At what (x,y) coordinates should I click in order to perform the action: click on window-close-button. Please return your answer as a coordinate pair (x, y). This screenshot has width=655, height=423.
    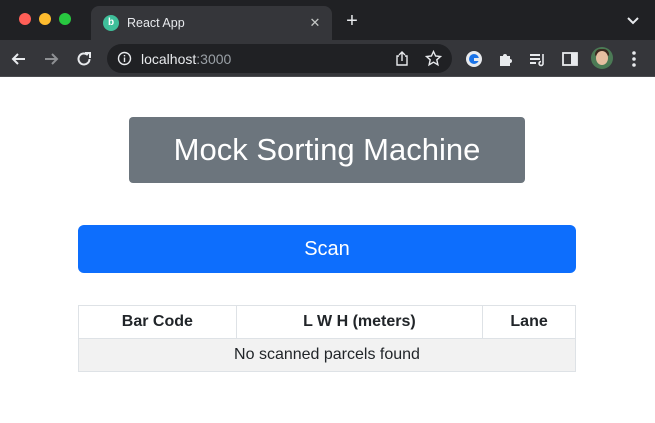
    Looking at the image, I should click on (25, 19).